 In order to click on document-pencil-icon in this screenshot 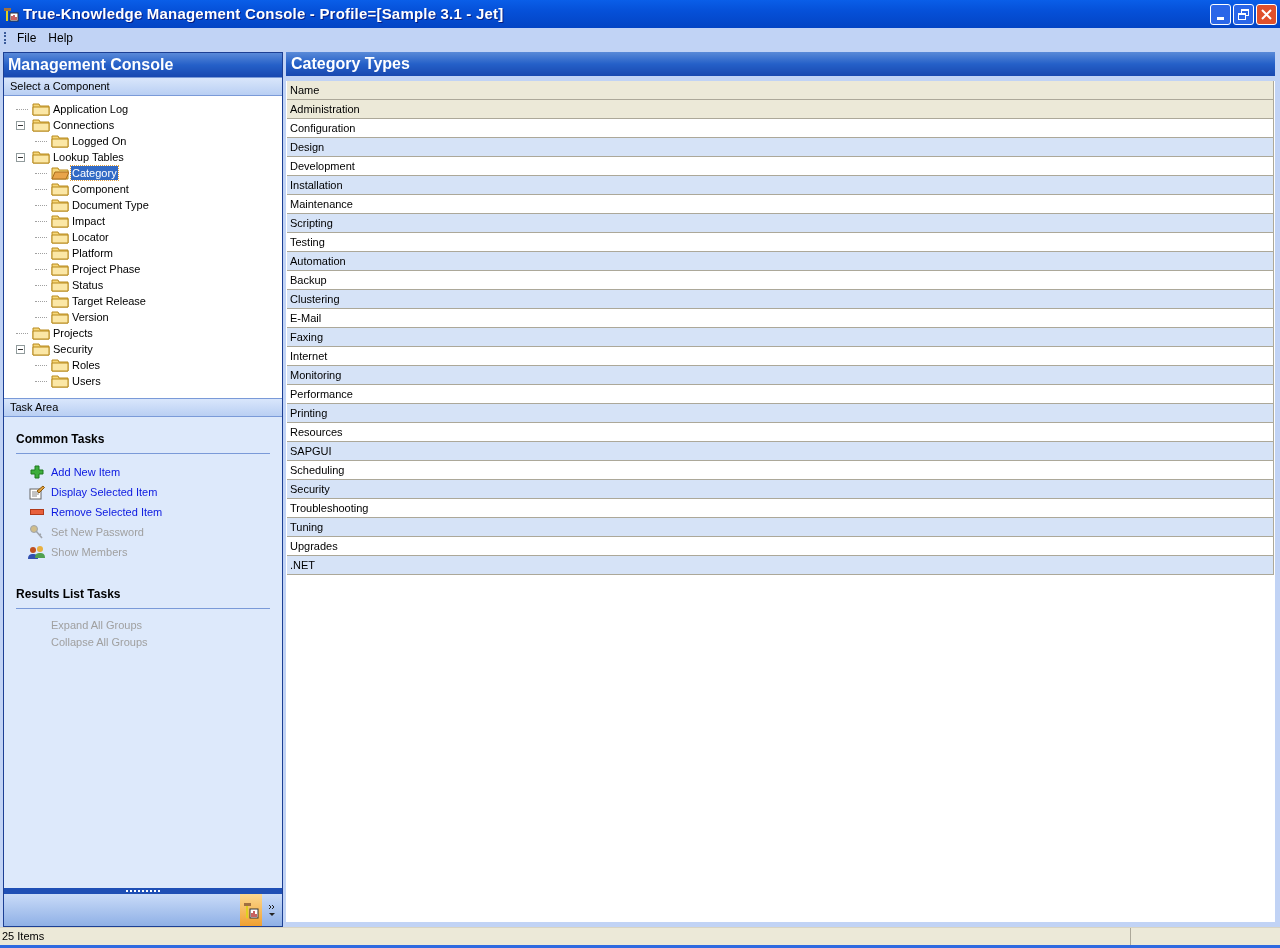, I will do `click(36, 492)`.